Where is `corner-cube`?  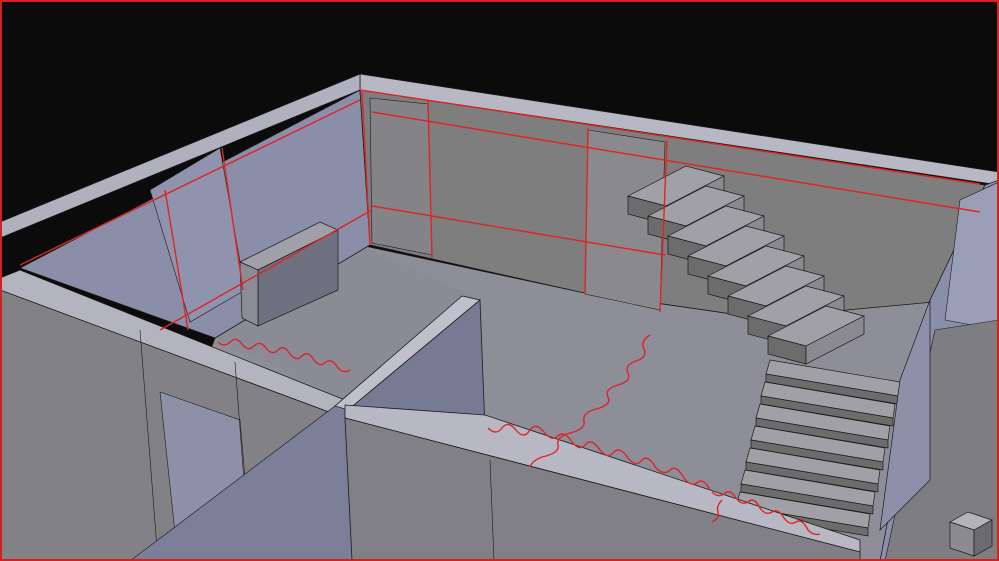 corner-cube is located at coordinates (971, 534).